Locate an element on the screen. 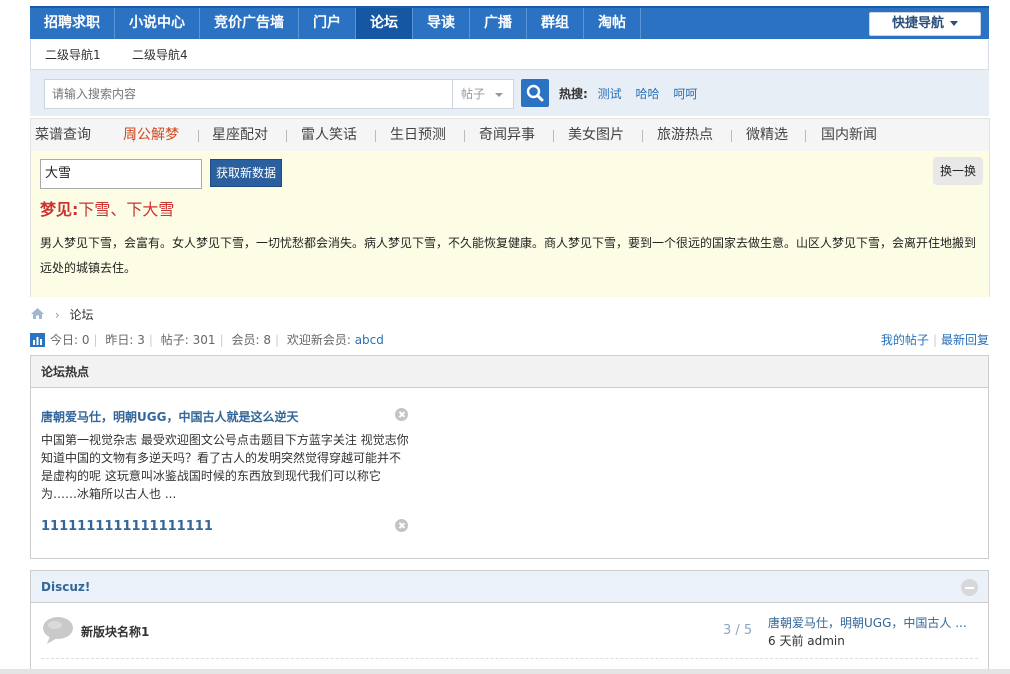 The height and width of the screenshot is (674, 1010). breadcrumb-current: 论坛 is located at coordinates (81, 315).